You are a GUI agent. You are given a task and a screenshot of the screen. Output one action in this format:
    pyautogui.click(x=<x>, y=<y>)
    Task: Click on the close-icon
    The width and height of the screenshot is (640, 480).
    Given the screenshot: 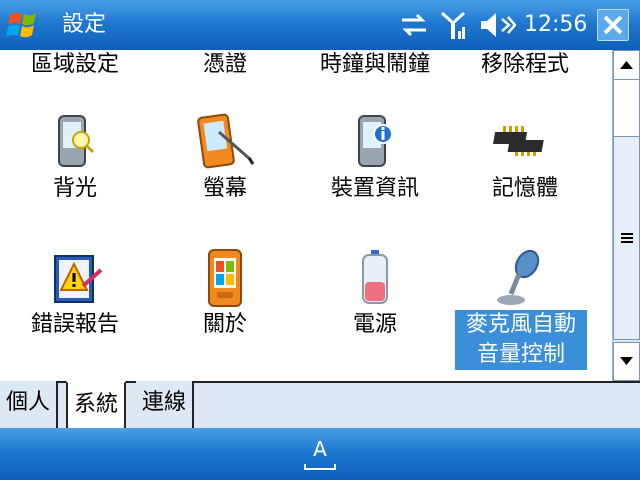 What is the action you would take?
    pyautogui.click(x=613, y=25)
    